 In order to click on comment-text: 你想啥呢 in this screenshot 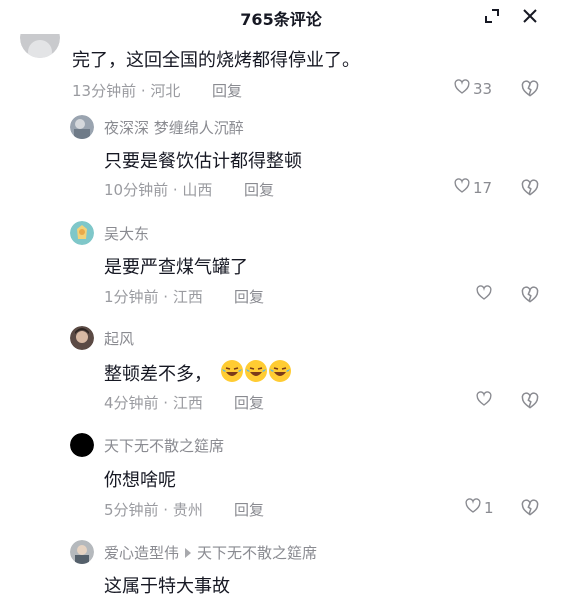, I will do `click(140, 480)`.